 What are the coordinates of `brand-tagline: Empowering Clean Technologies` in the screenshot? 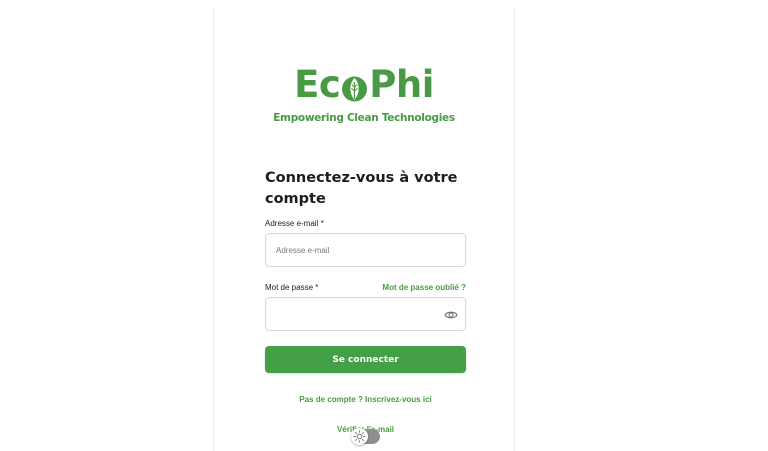 It's located at (364, 118).